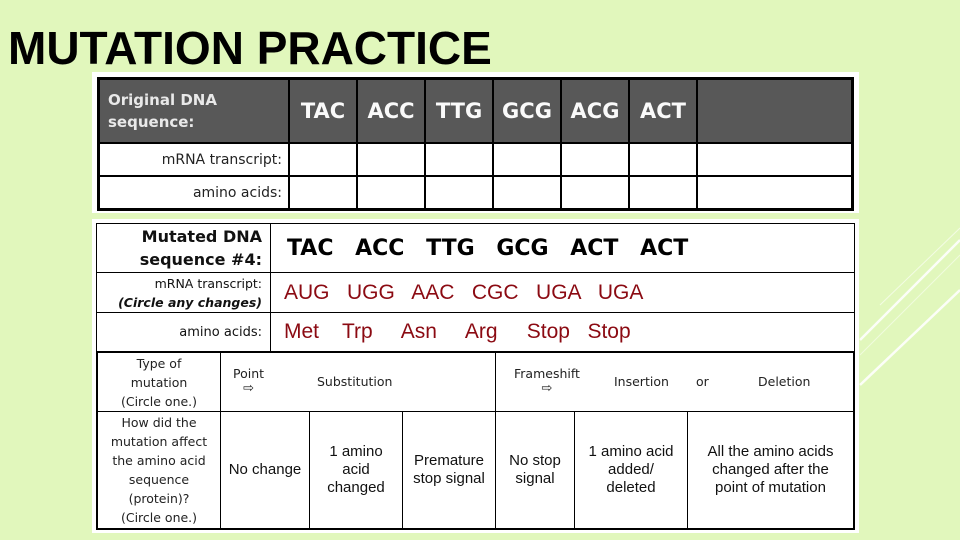 The image size is (960, 540). I want to click on point-label: Point, so click(248, 373).